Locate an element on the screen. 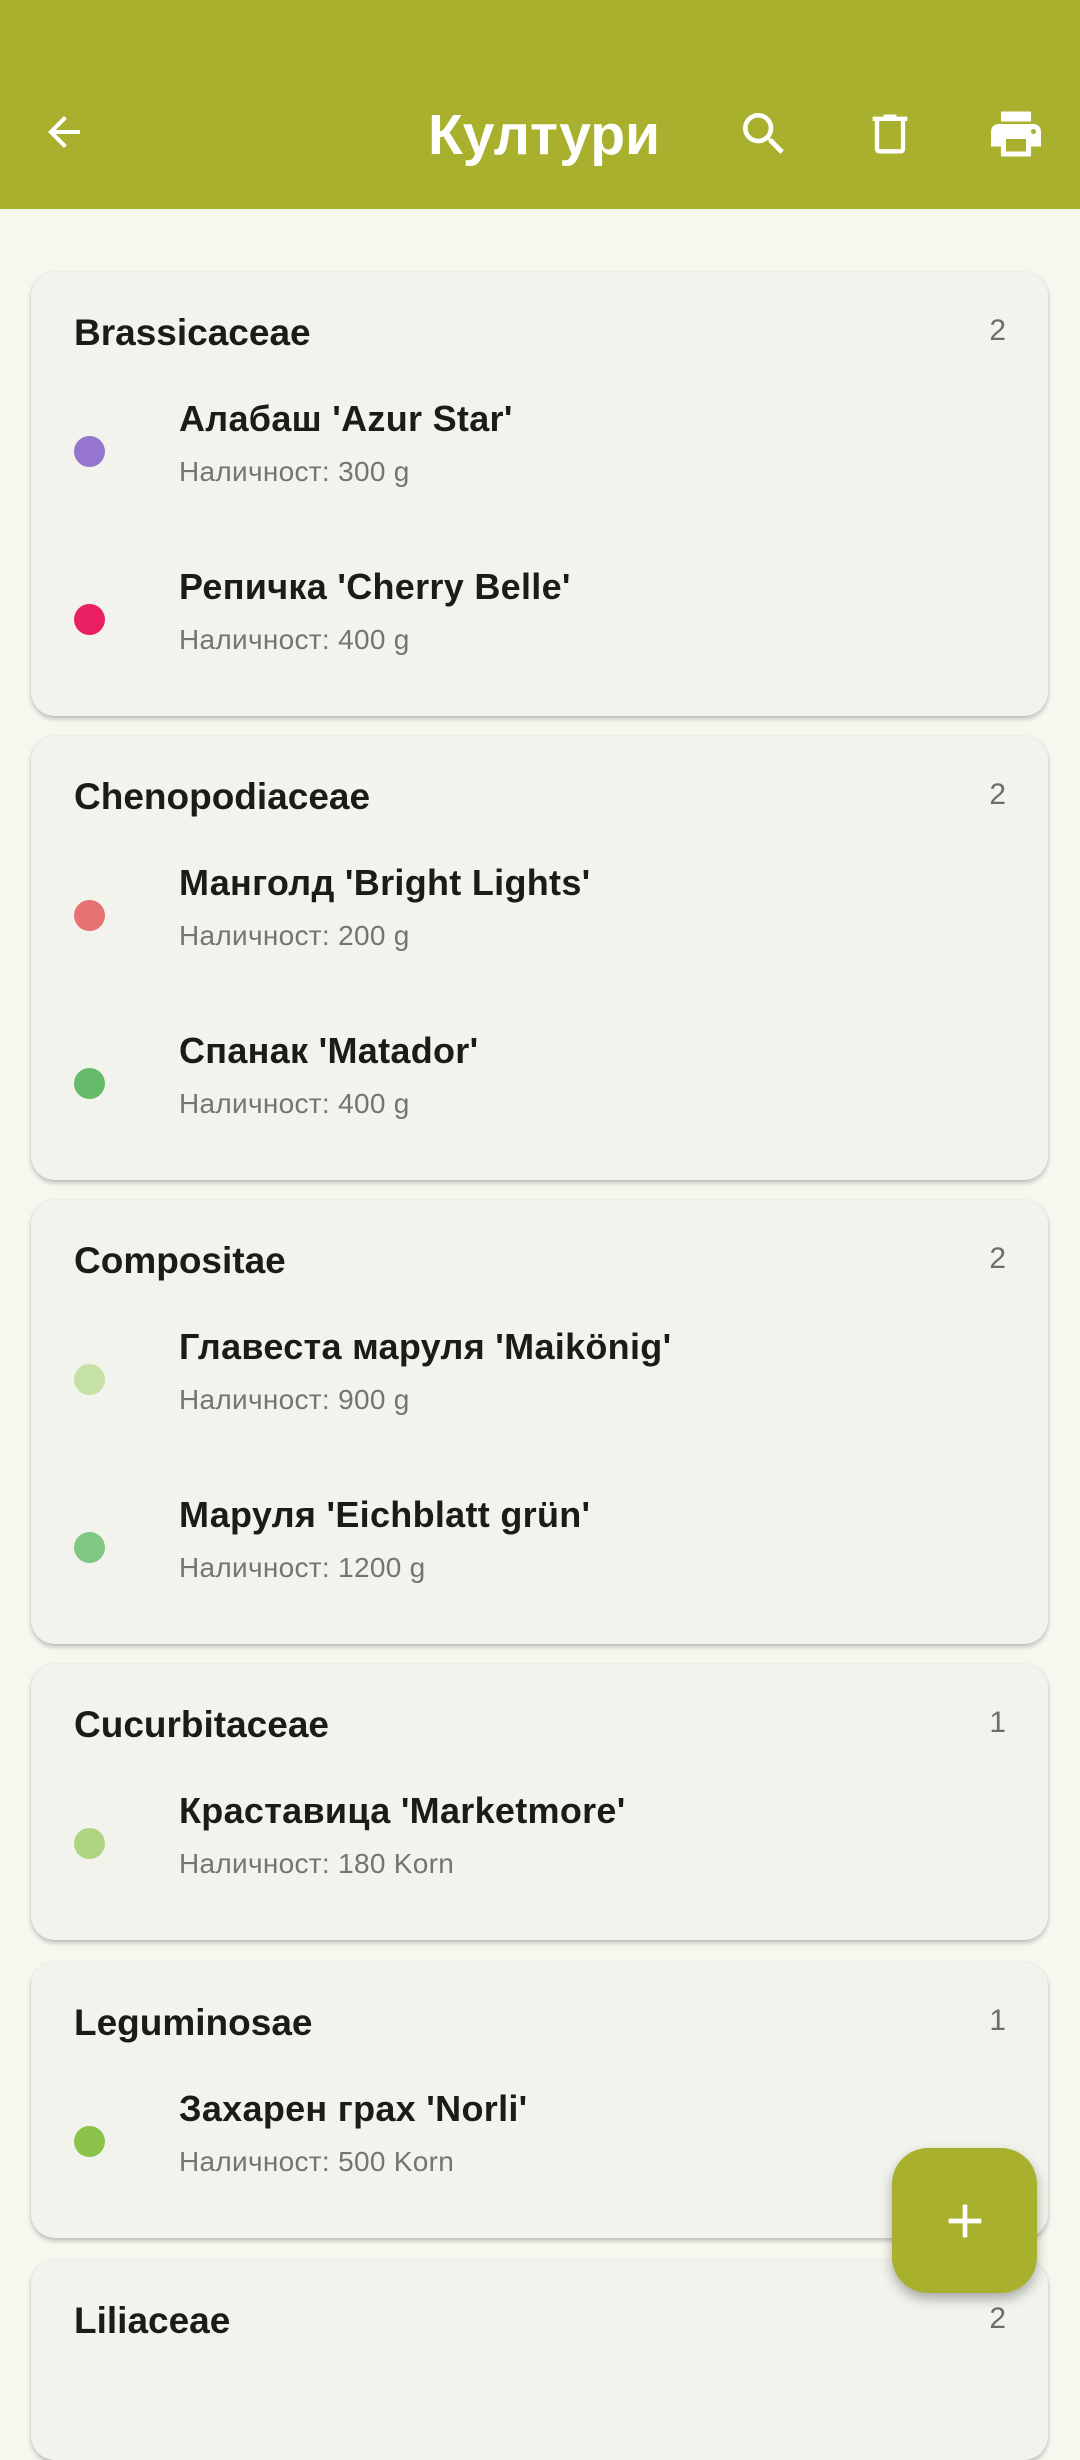  crop-item: Манголд 'Bright Lights' Наличност: 200 g is located at coordinates (539, 927).